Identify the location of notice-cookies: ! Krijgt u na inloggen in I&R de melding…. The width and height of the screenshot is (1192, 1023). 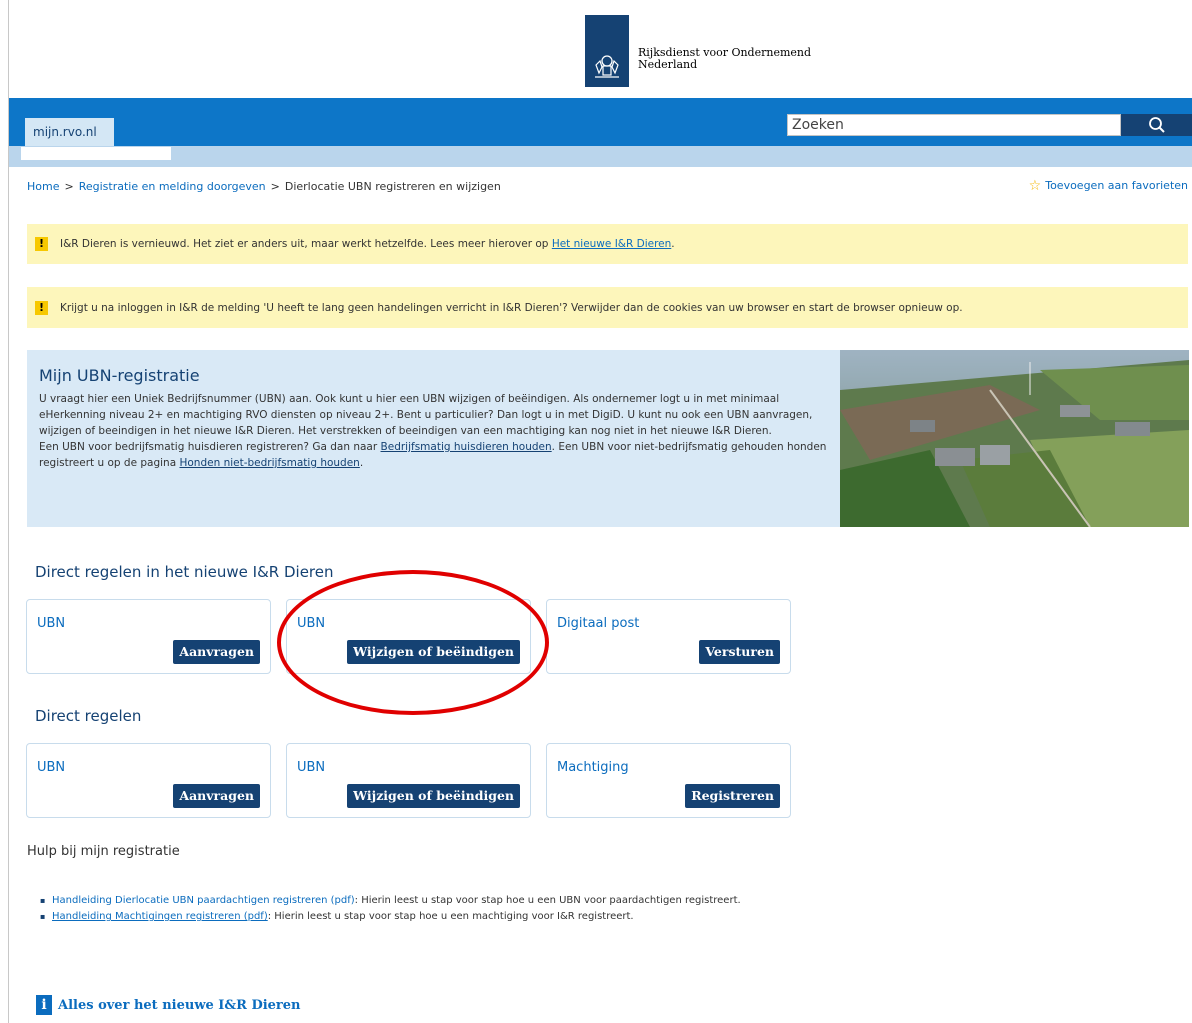
(607, 307).